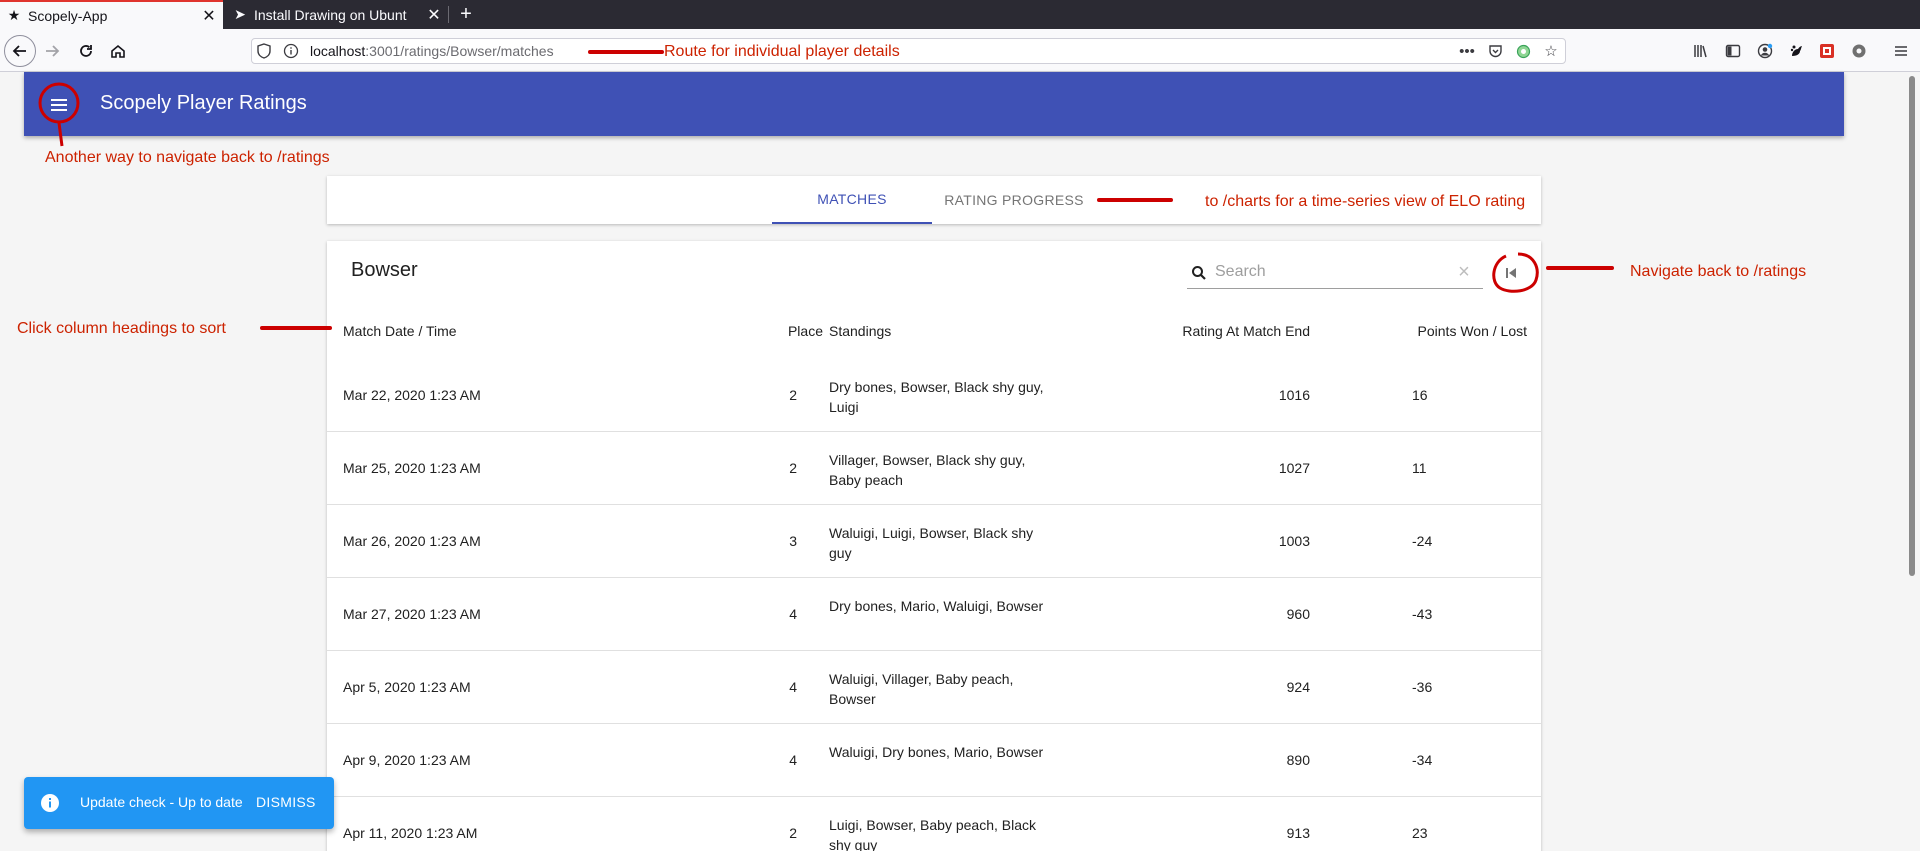 Image resolution: width=1920 pixels, height=851 pixels. I want to click on sidebar-icon, so click(1733, 51).